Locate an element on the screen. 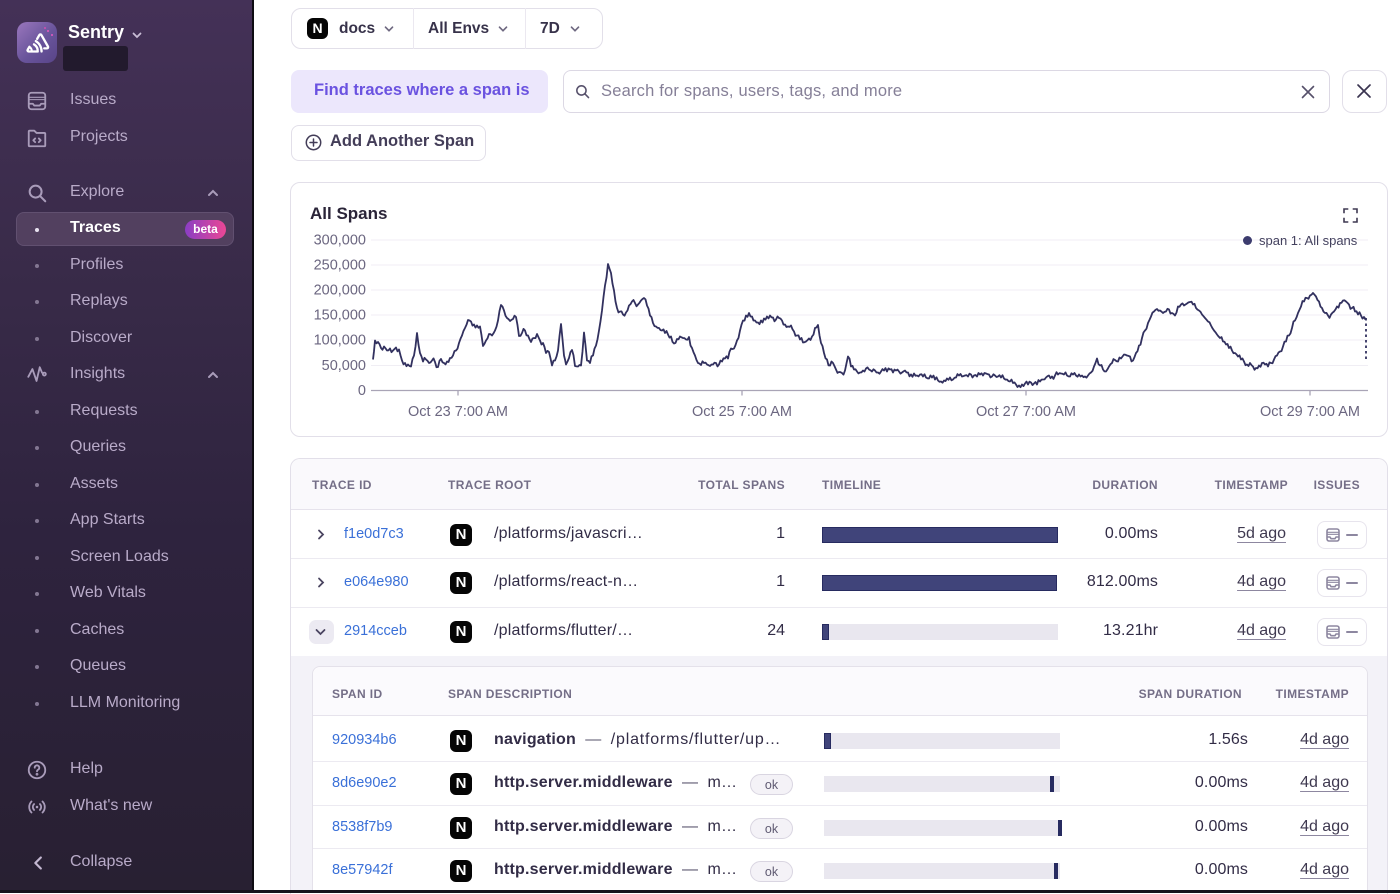 The width and height of the screenshot is (1400, 894). svg-text: 50,000 is located at coordinates (344, 366).